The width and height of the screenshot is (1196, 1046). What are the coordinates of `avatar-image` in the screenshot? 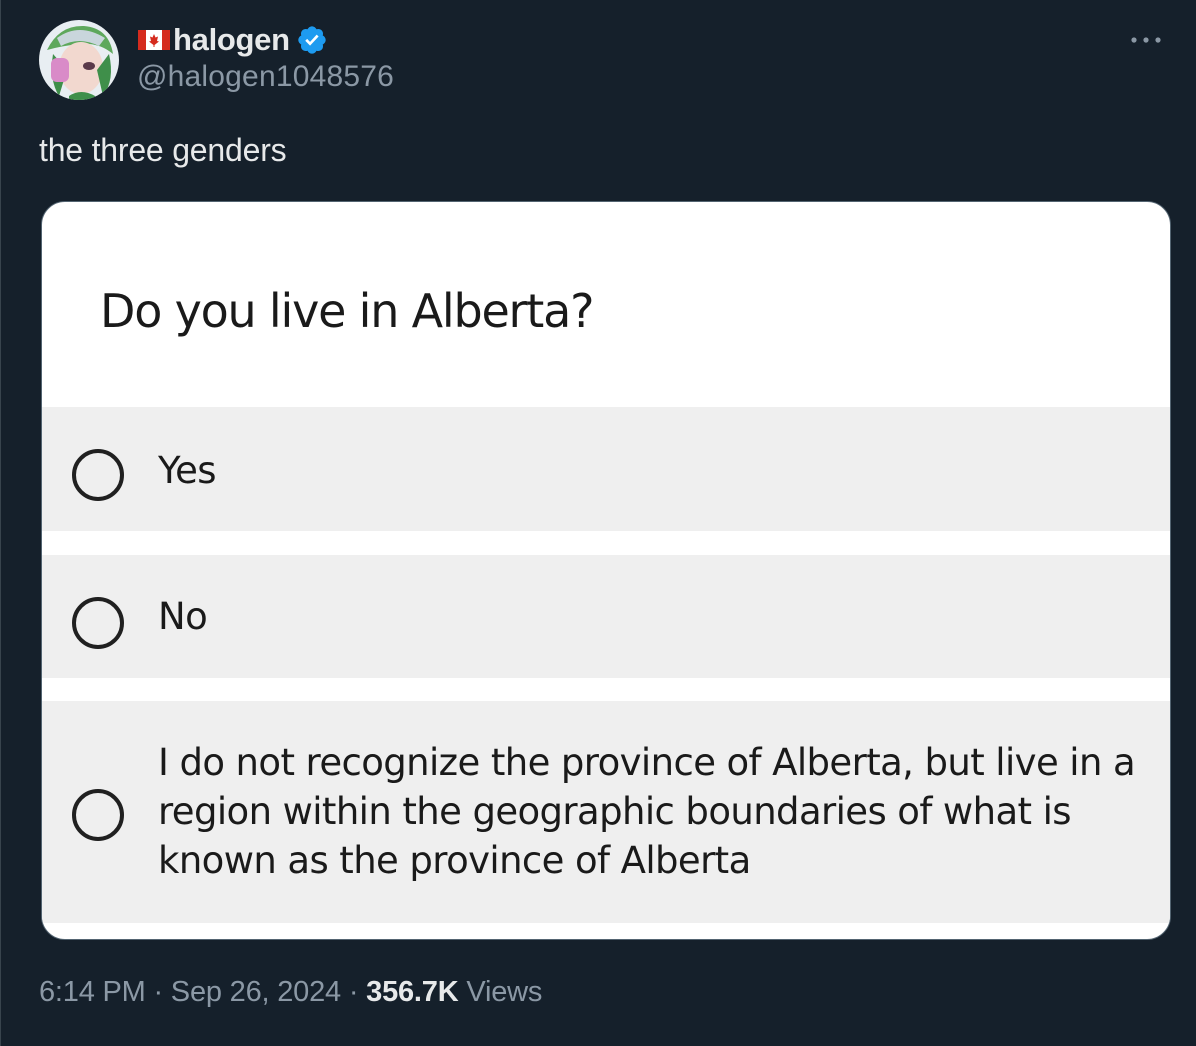 It's located at (79, 60).